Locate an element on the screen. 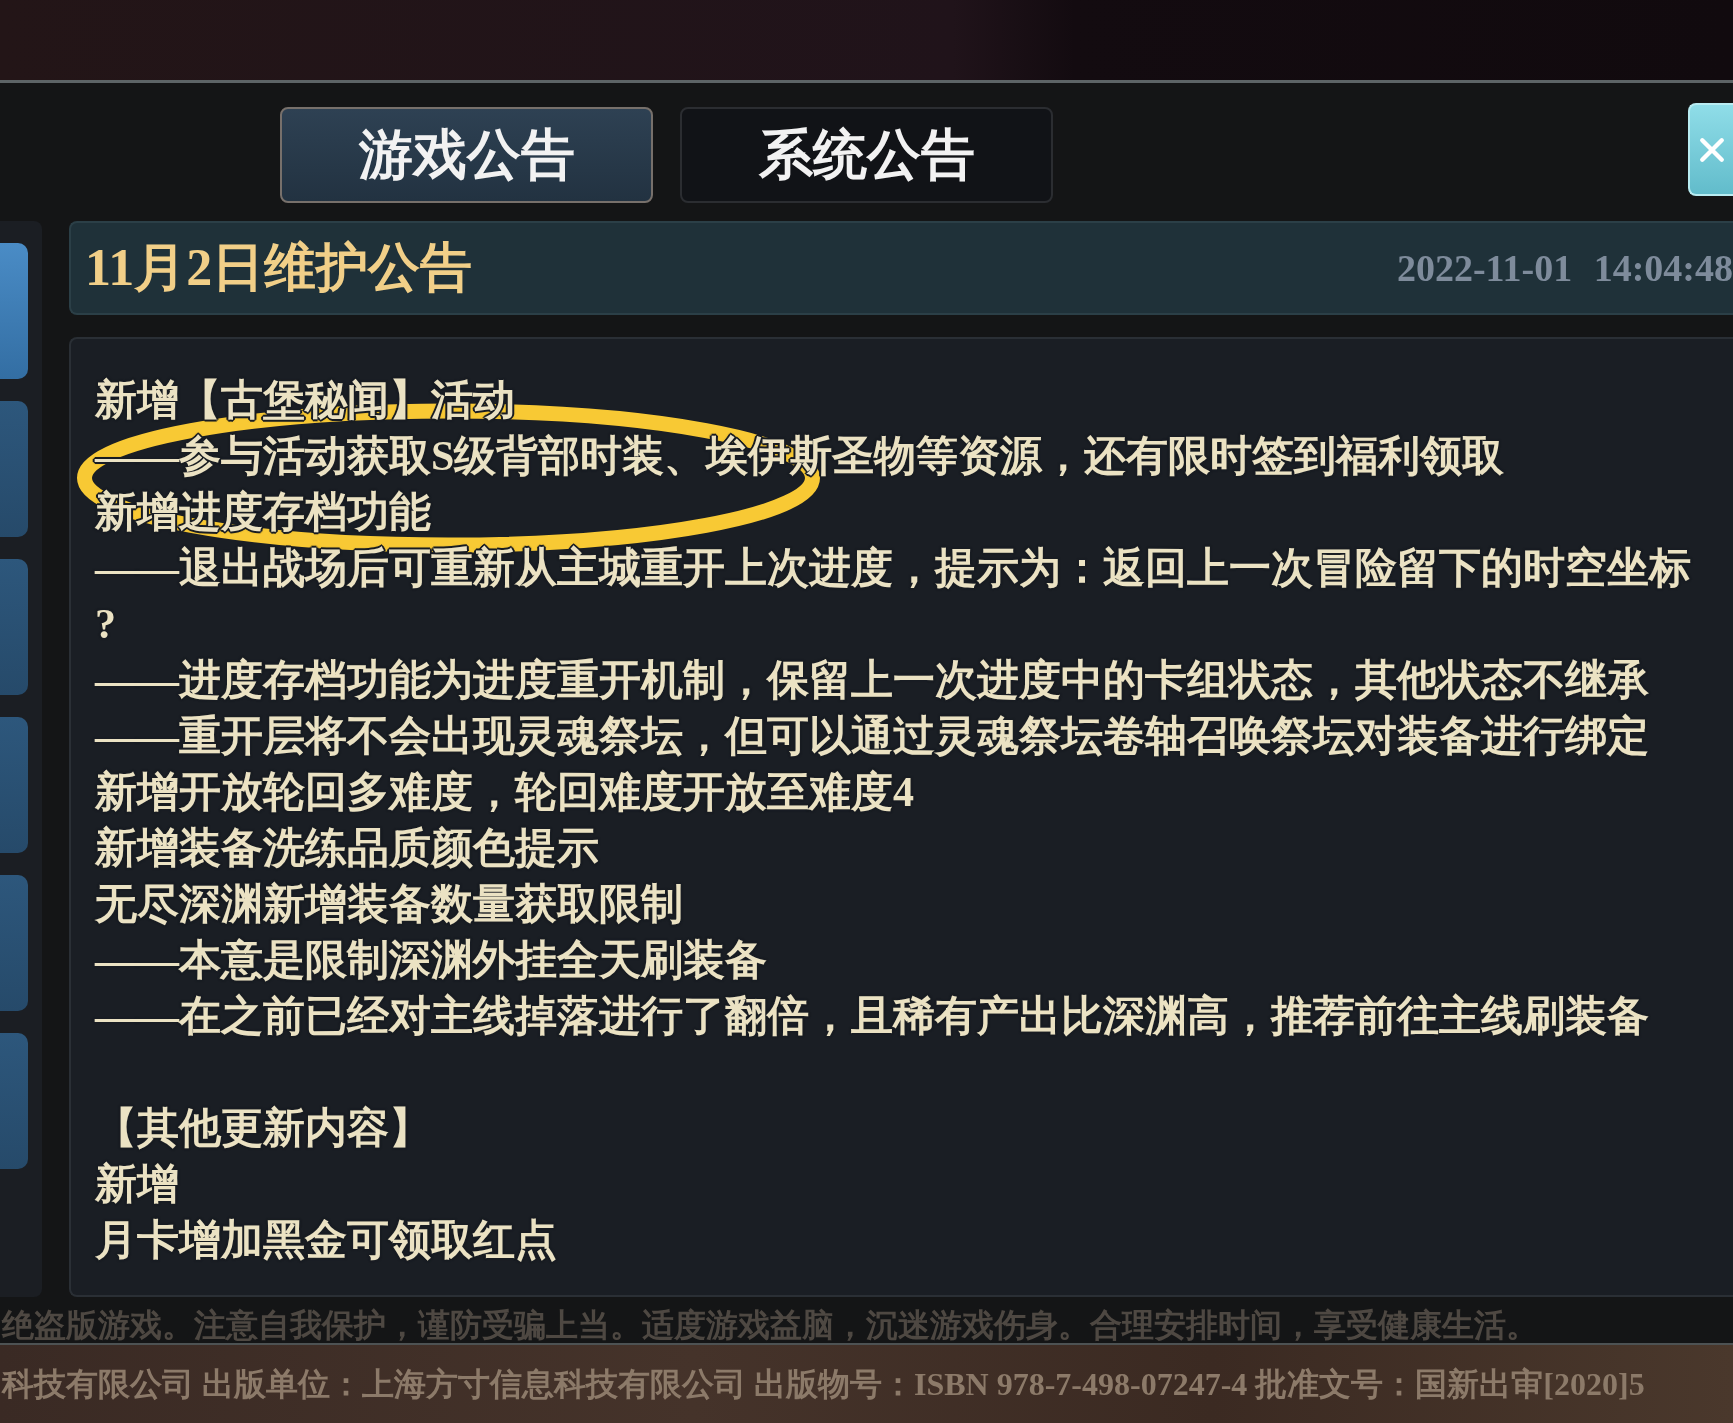 The height and width of the screenshot is (1423, 1733). text-line: ——退出战场后可重新从主城重开上次进度，提示为：返回上一次冒险留下的时空坐标 is located at coordinates (893, 568).